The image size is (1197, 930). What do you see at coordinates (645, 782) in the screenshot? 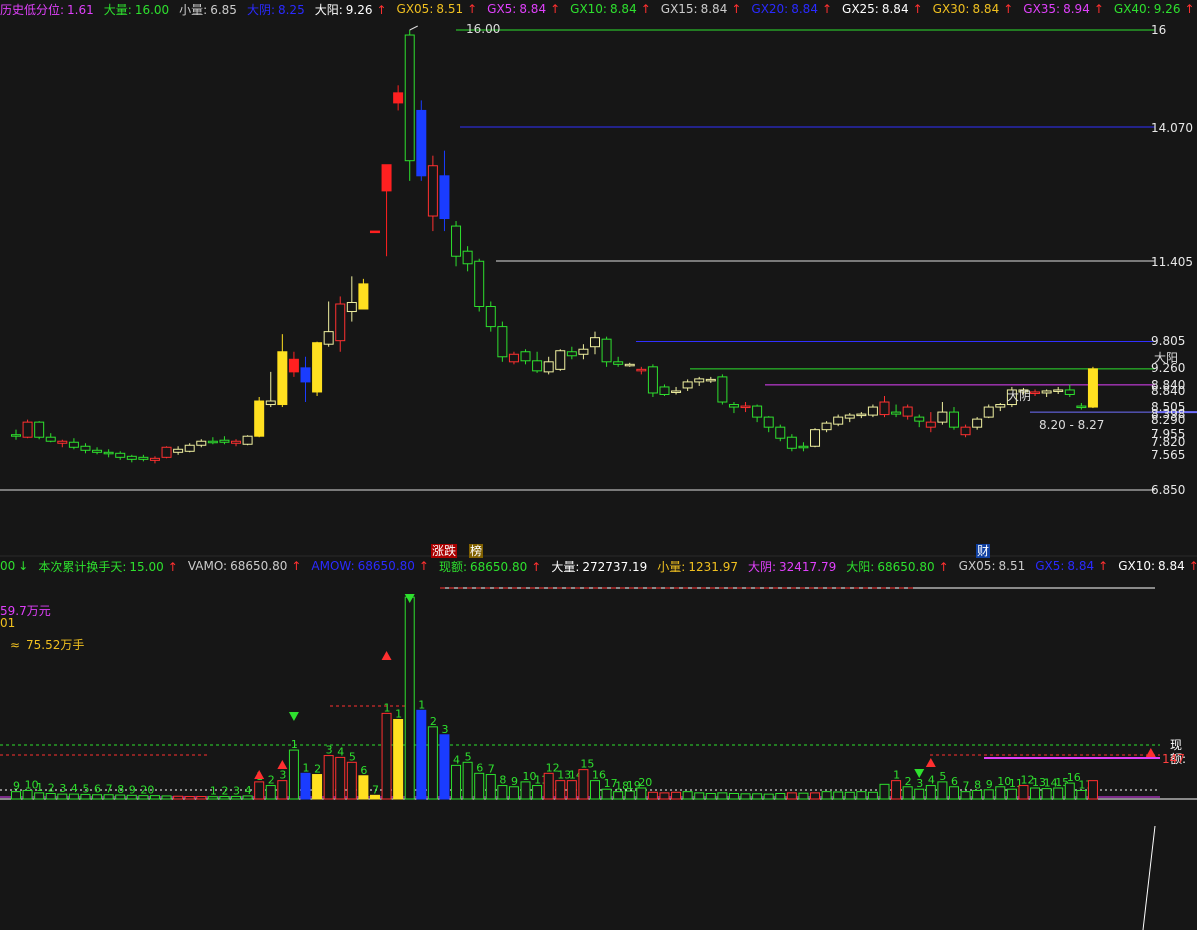
I see `volume-count-label: 20` at bounding box center [645, 782].